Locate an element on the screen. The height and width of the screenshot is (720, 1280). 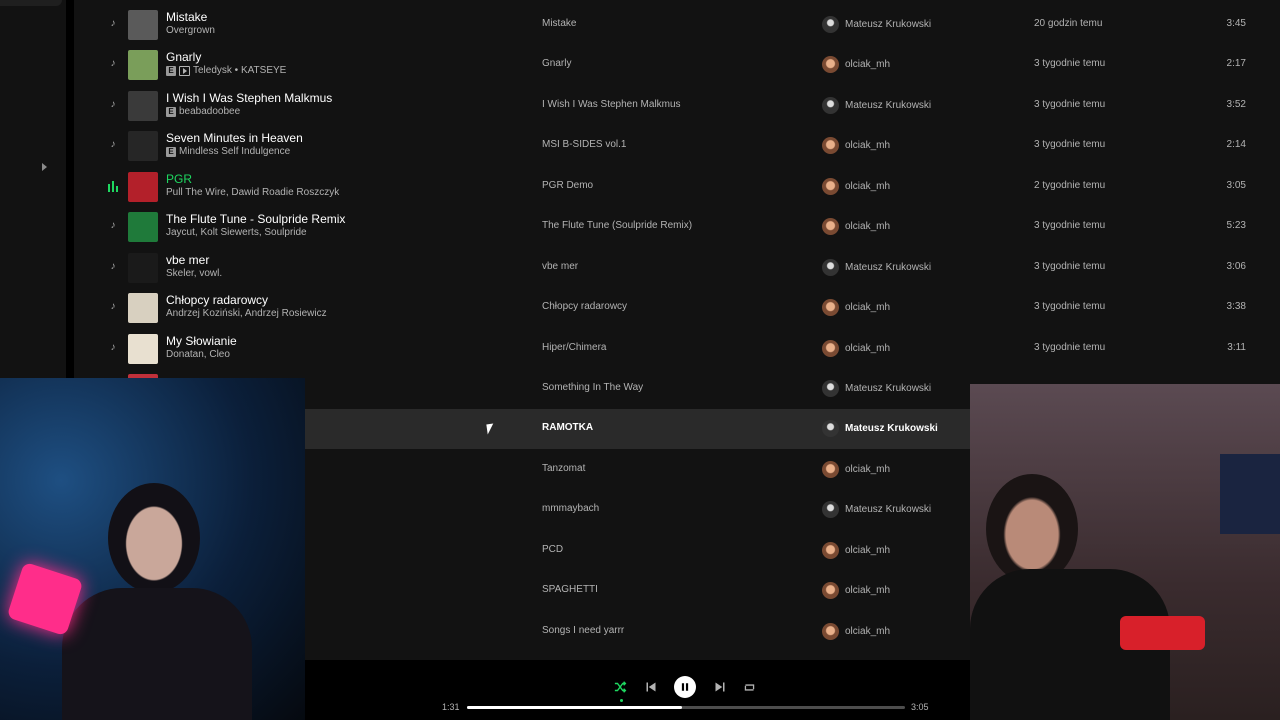
track-title: Gnarly is located at coordinates (183, 57).